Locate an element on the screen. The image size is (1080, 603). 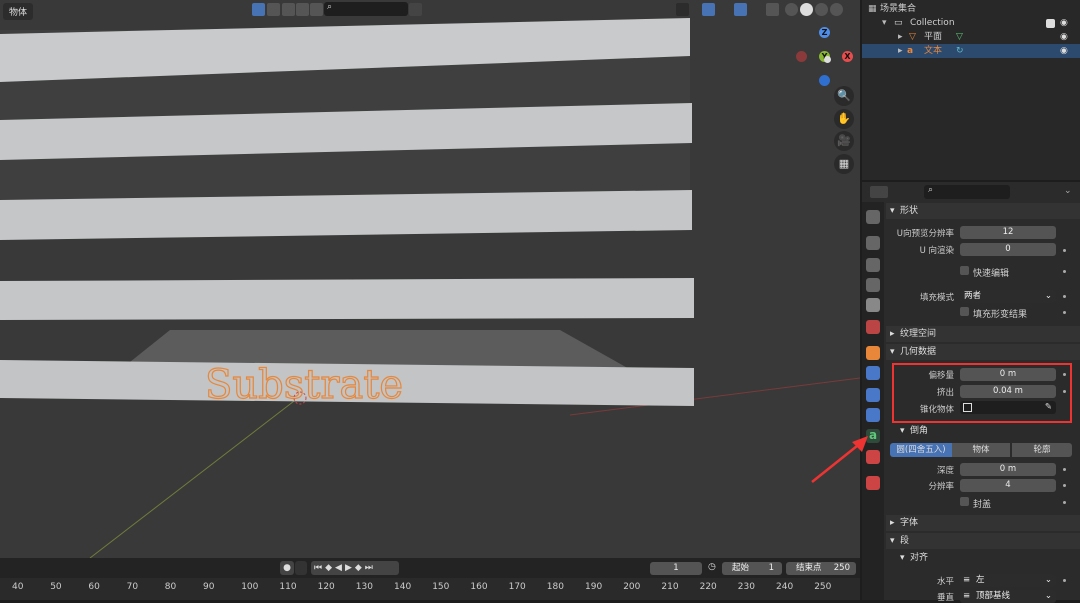
frame-tick: 190 is located at coordinates (594, 587).